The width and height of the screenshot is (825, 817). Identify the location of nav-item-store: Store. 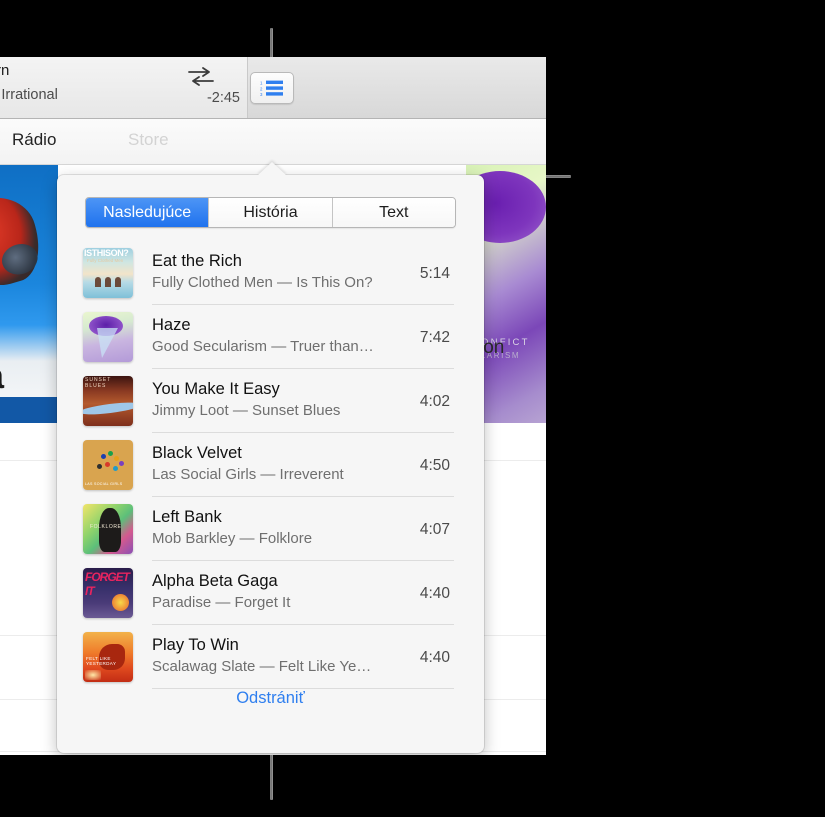
(148, 140).